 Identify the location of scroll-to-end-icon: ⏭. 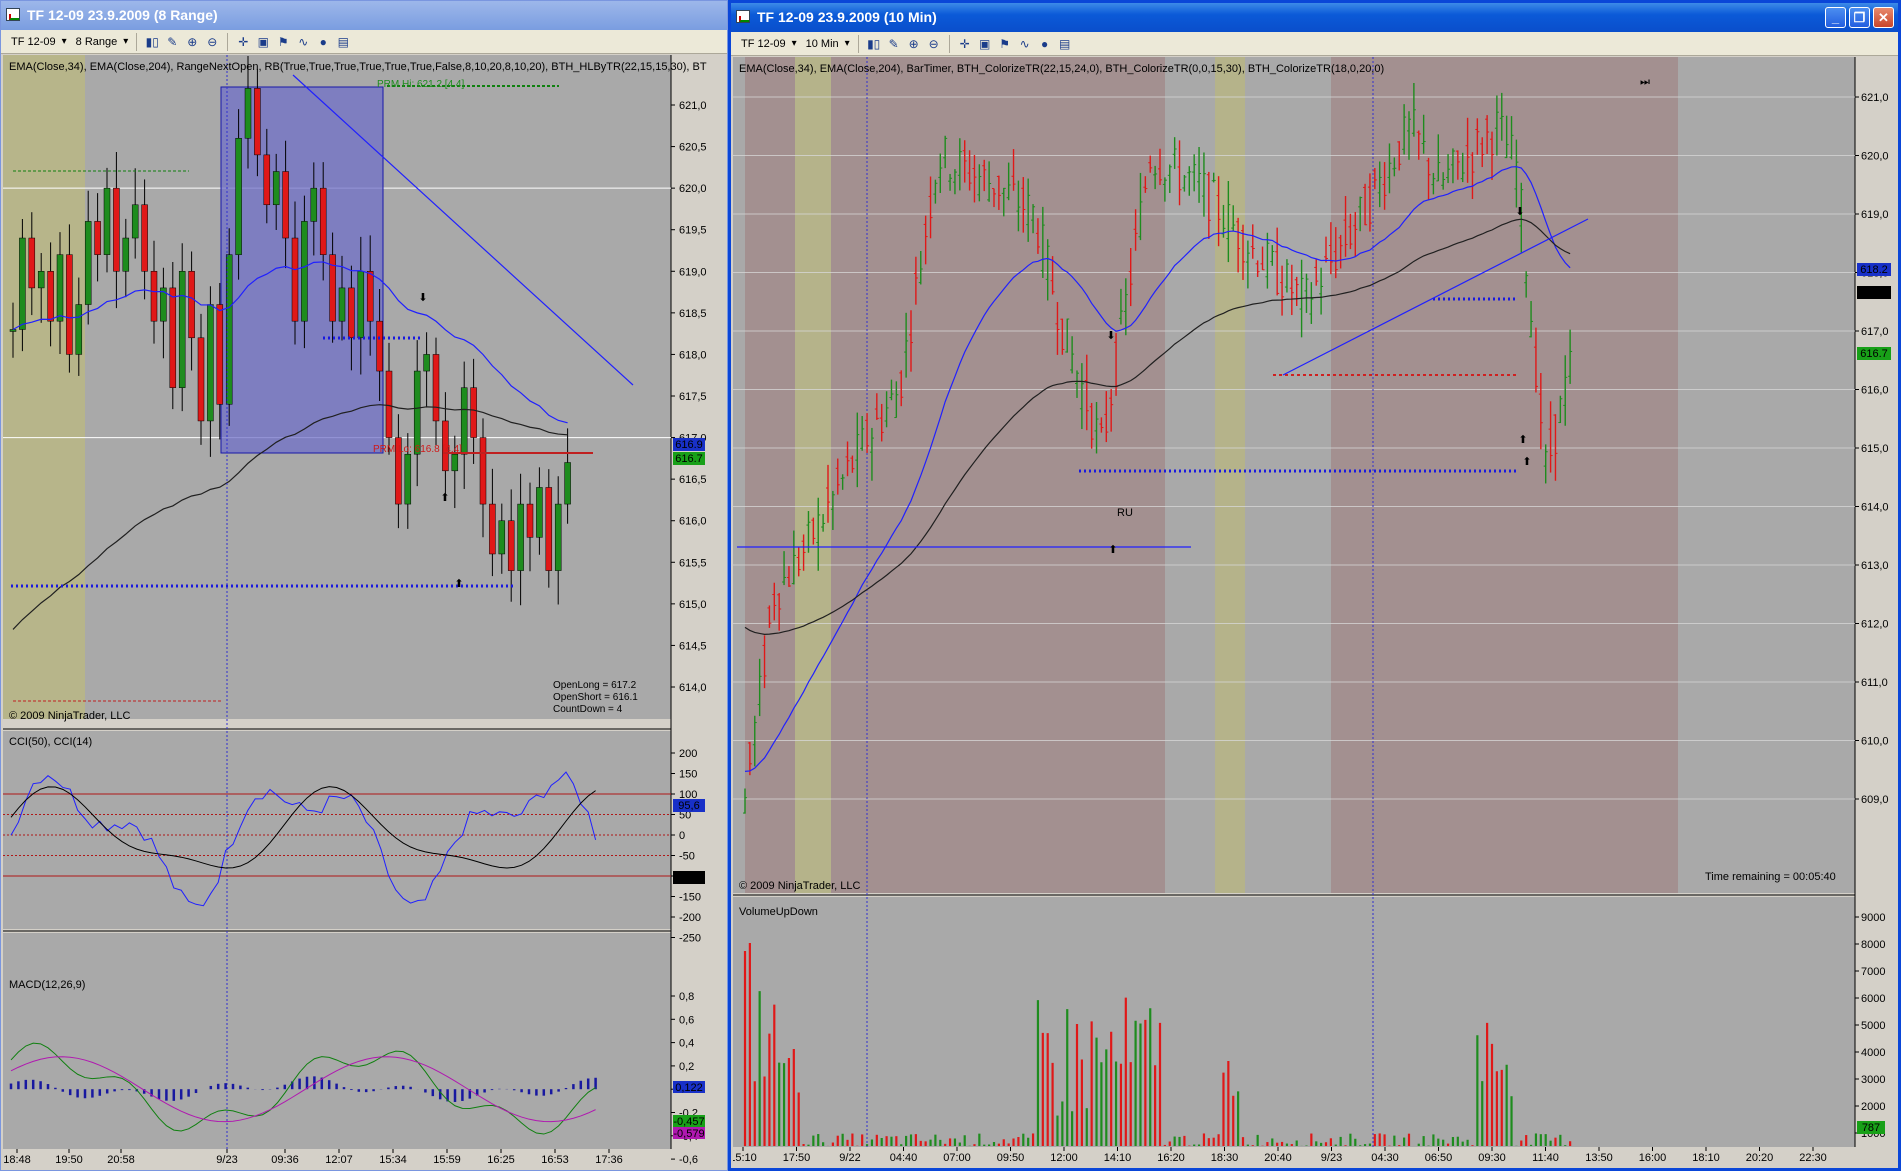
(1645, 82).